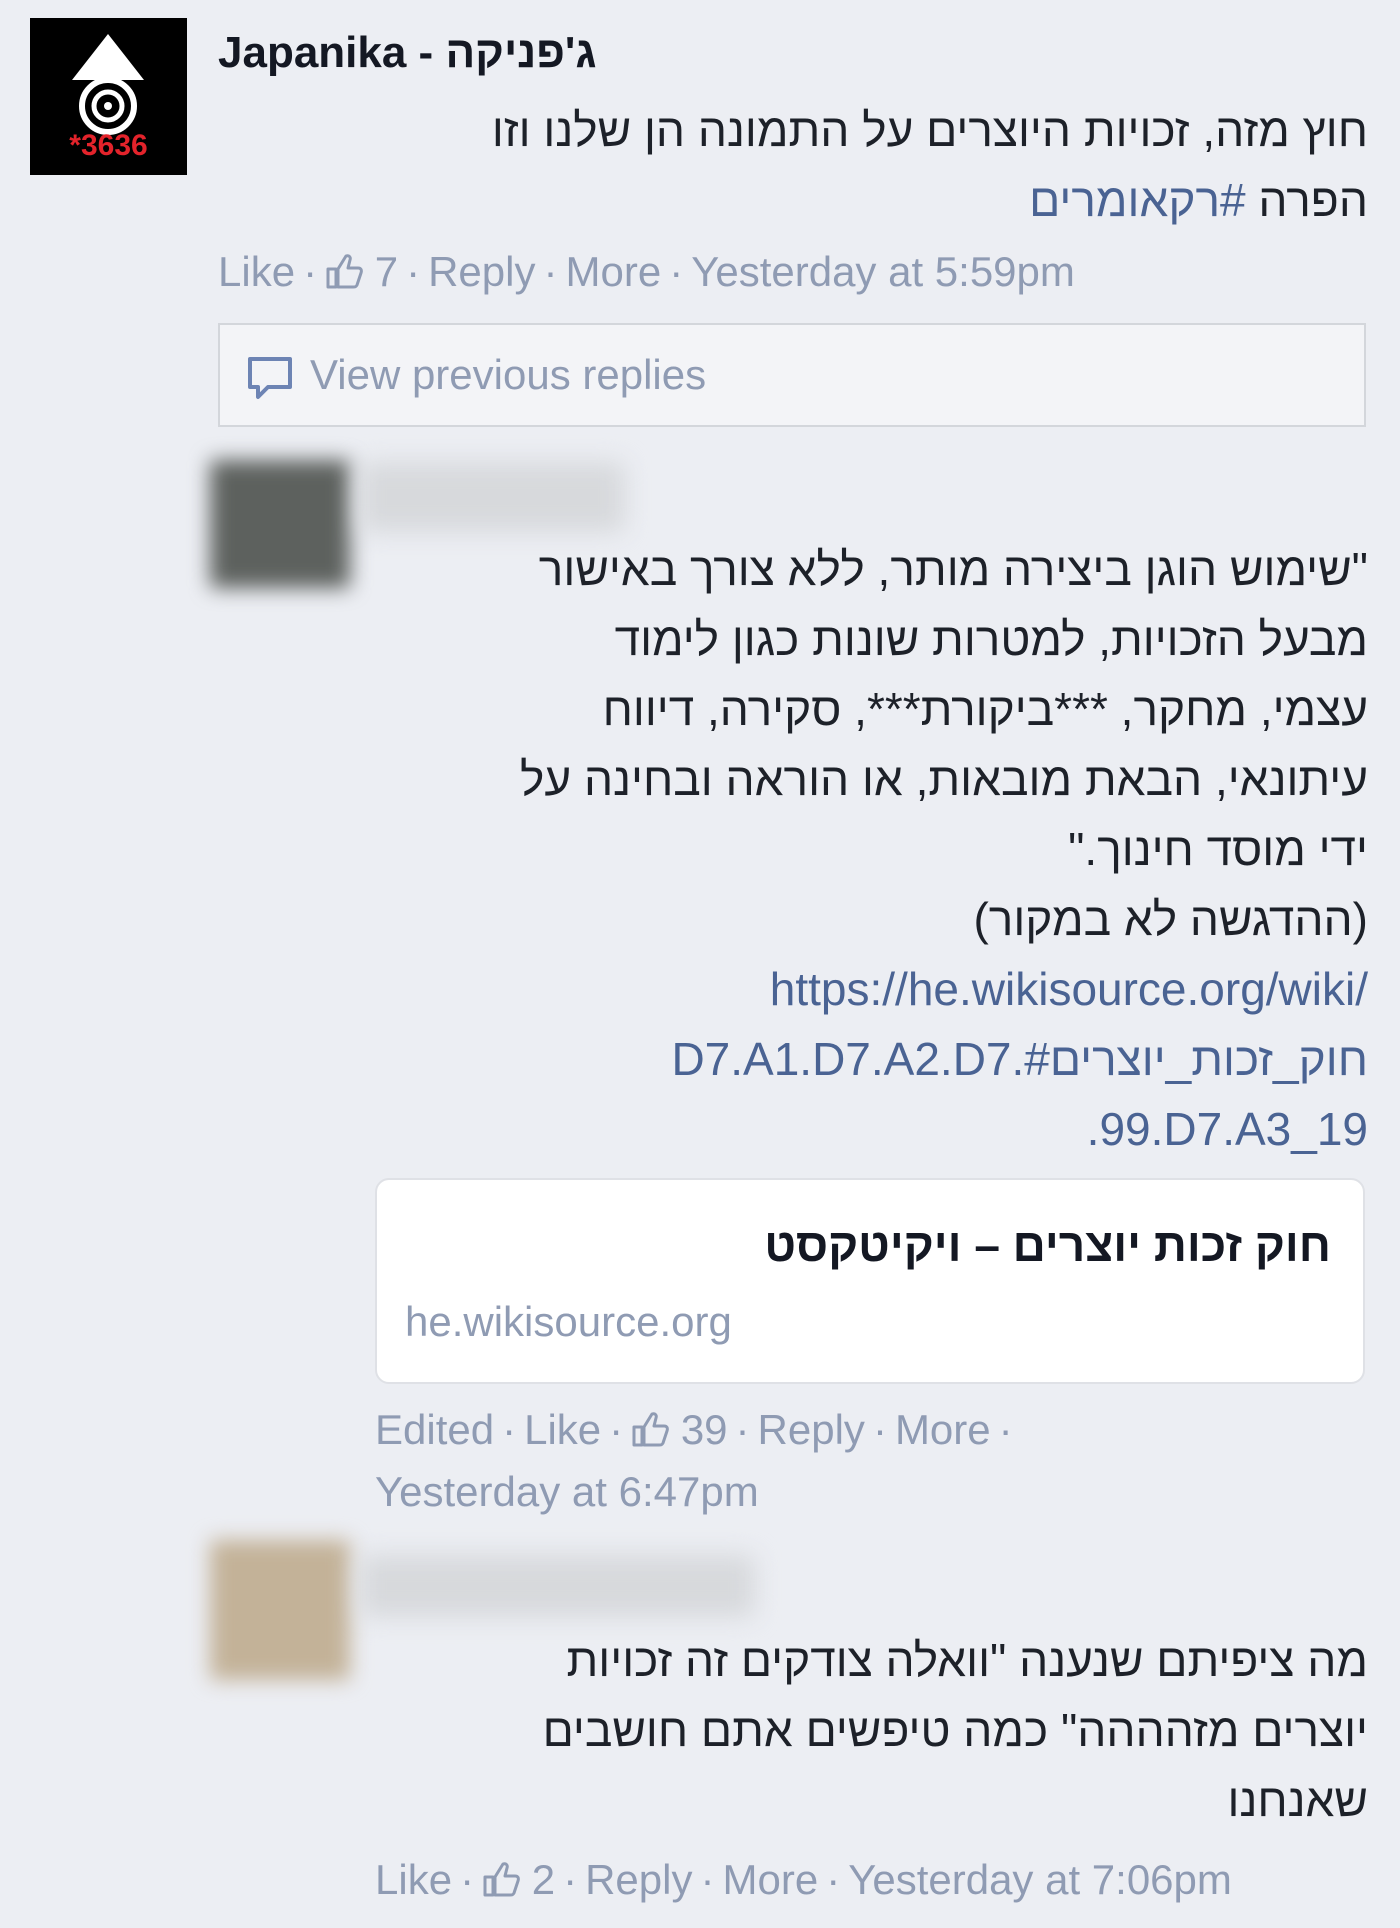  What do you see at coordinates (944, 989) in the screenshot?
I see `wiki-link: https://he.wikisource.org/wiki/` at bounding box center [944, 989].